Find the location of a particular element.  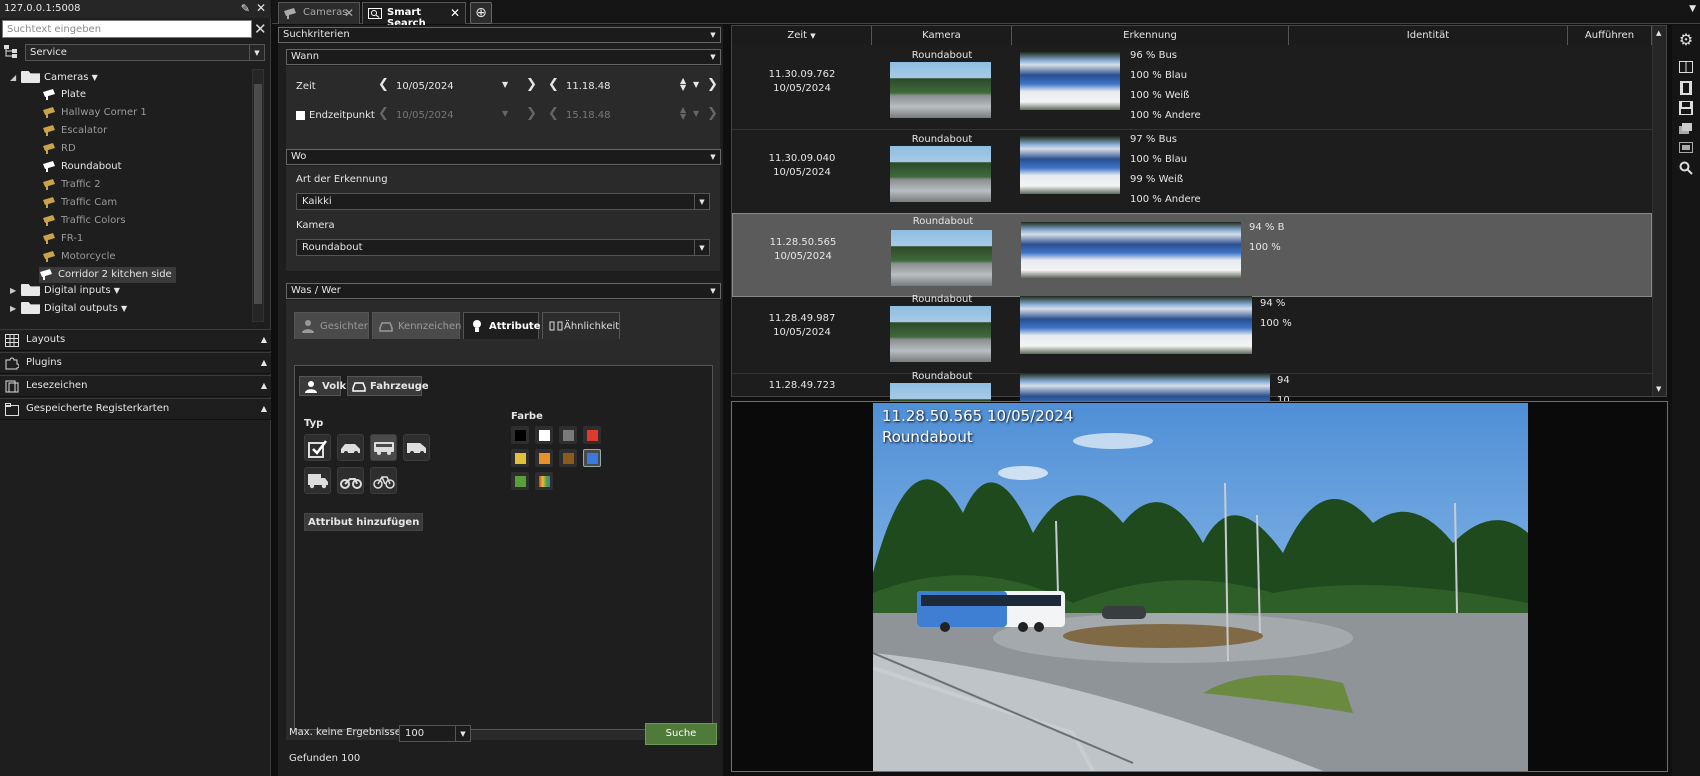

prev-date-arrow: ❮ is located at coordinates (383, 84).